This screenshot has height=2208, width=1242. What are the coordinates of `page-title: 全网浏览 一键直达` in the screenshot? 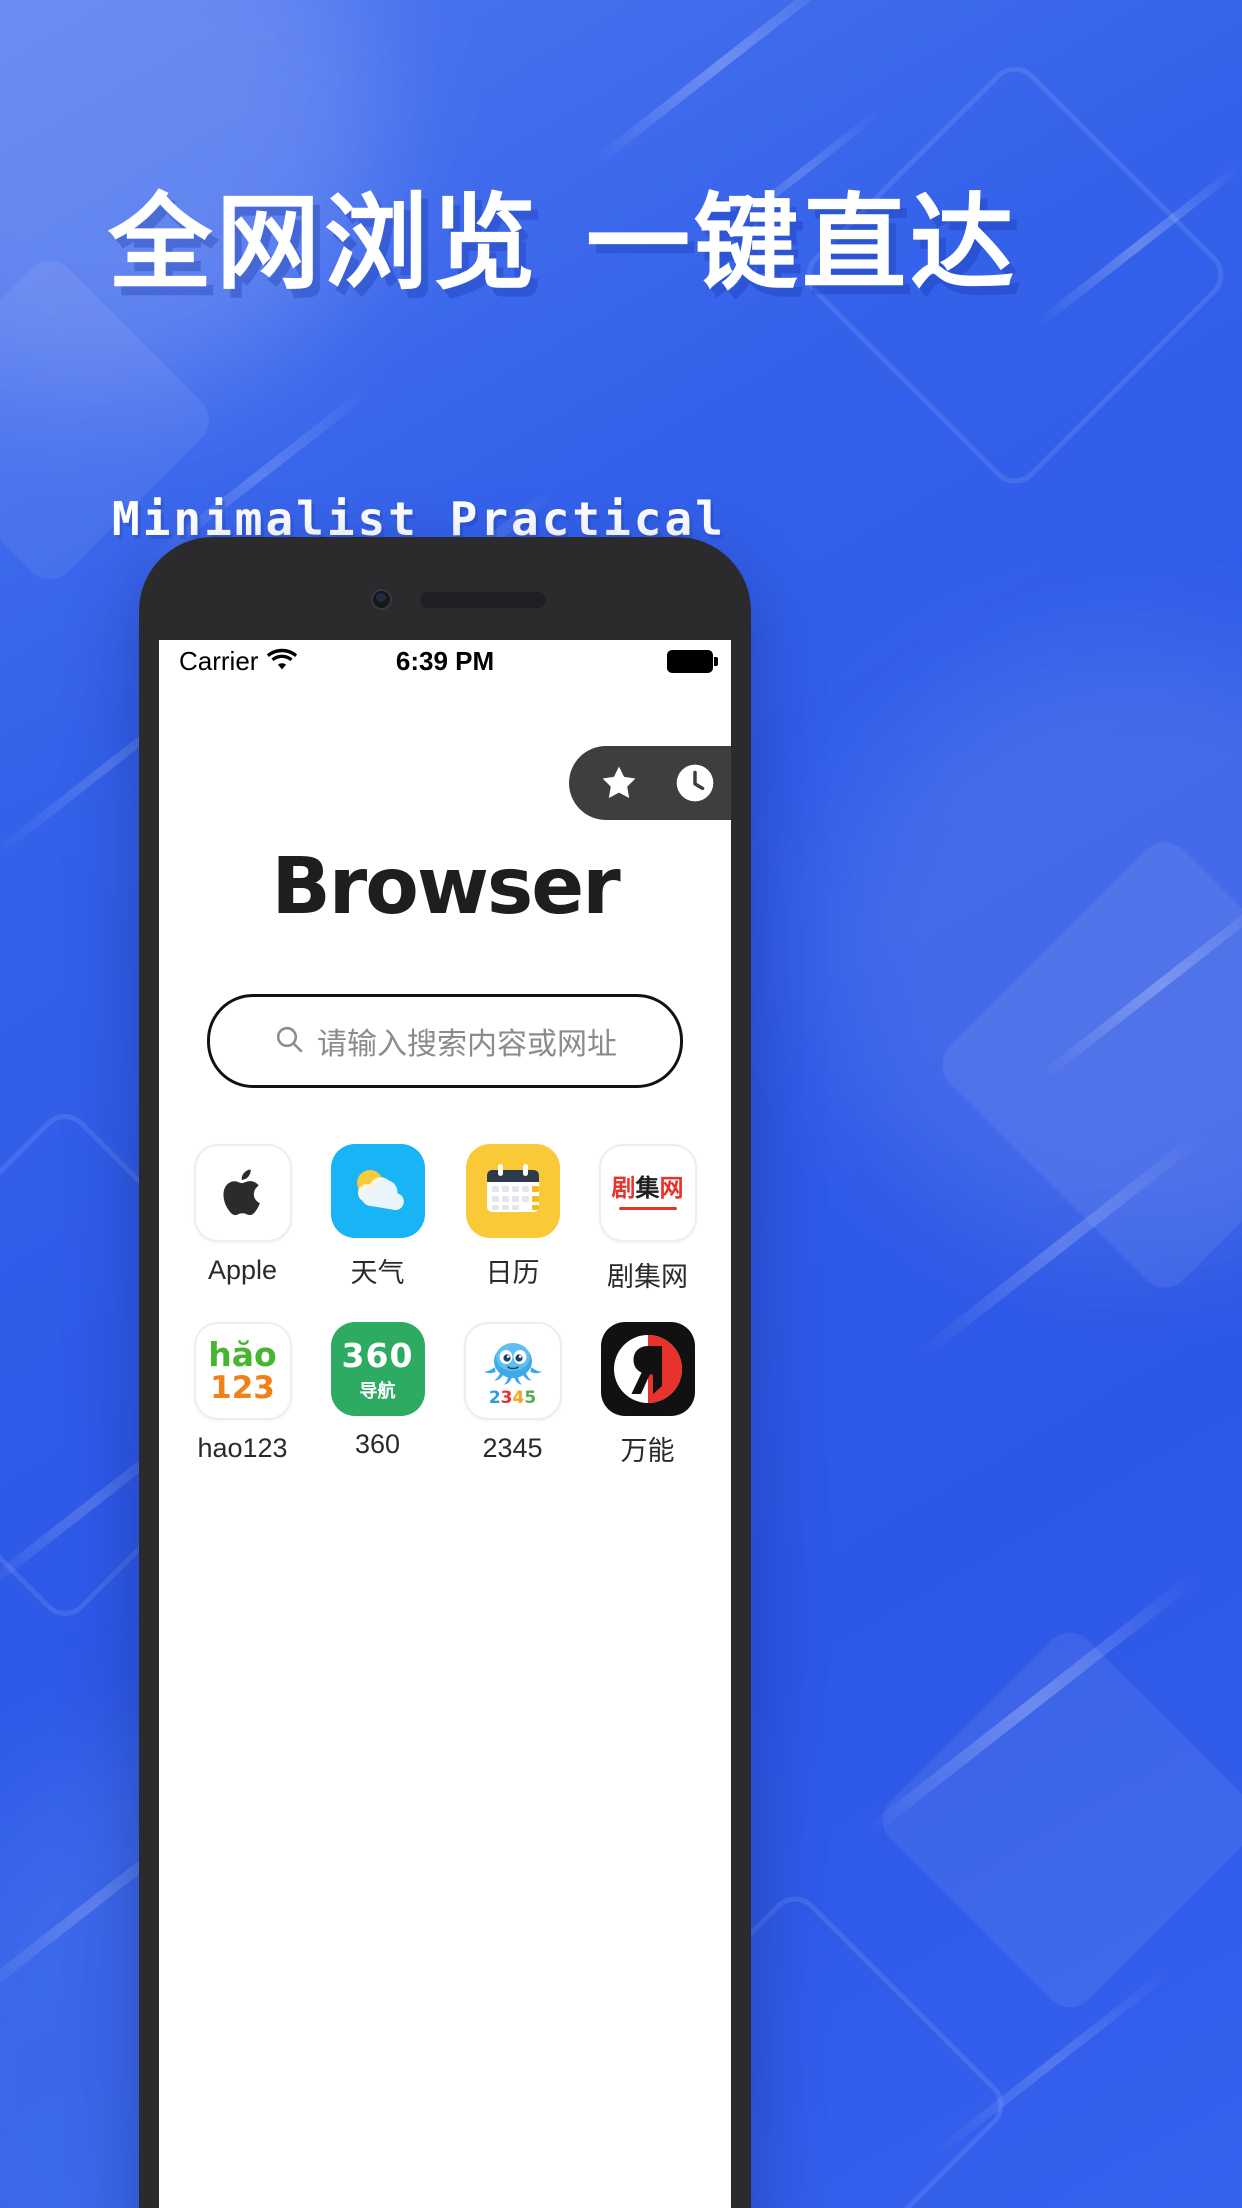 It's located at (633, 244).